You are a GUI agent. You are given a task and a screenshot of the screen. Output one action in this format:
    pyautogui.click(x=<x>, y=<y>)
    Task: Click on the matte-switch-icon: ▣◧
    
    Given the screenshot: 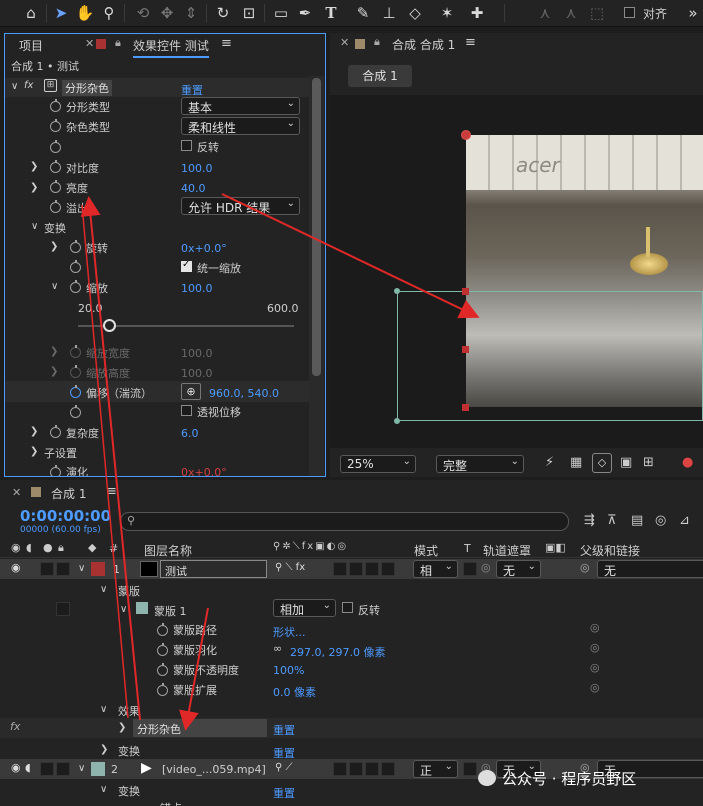 What is the action you would take?
    pyautogui.click(x=555, y=547)
    